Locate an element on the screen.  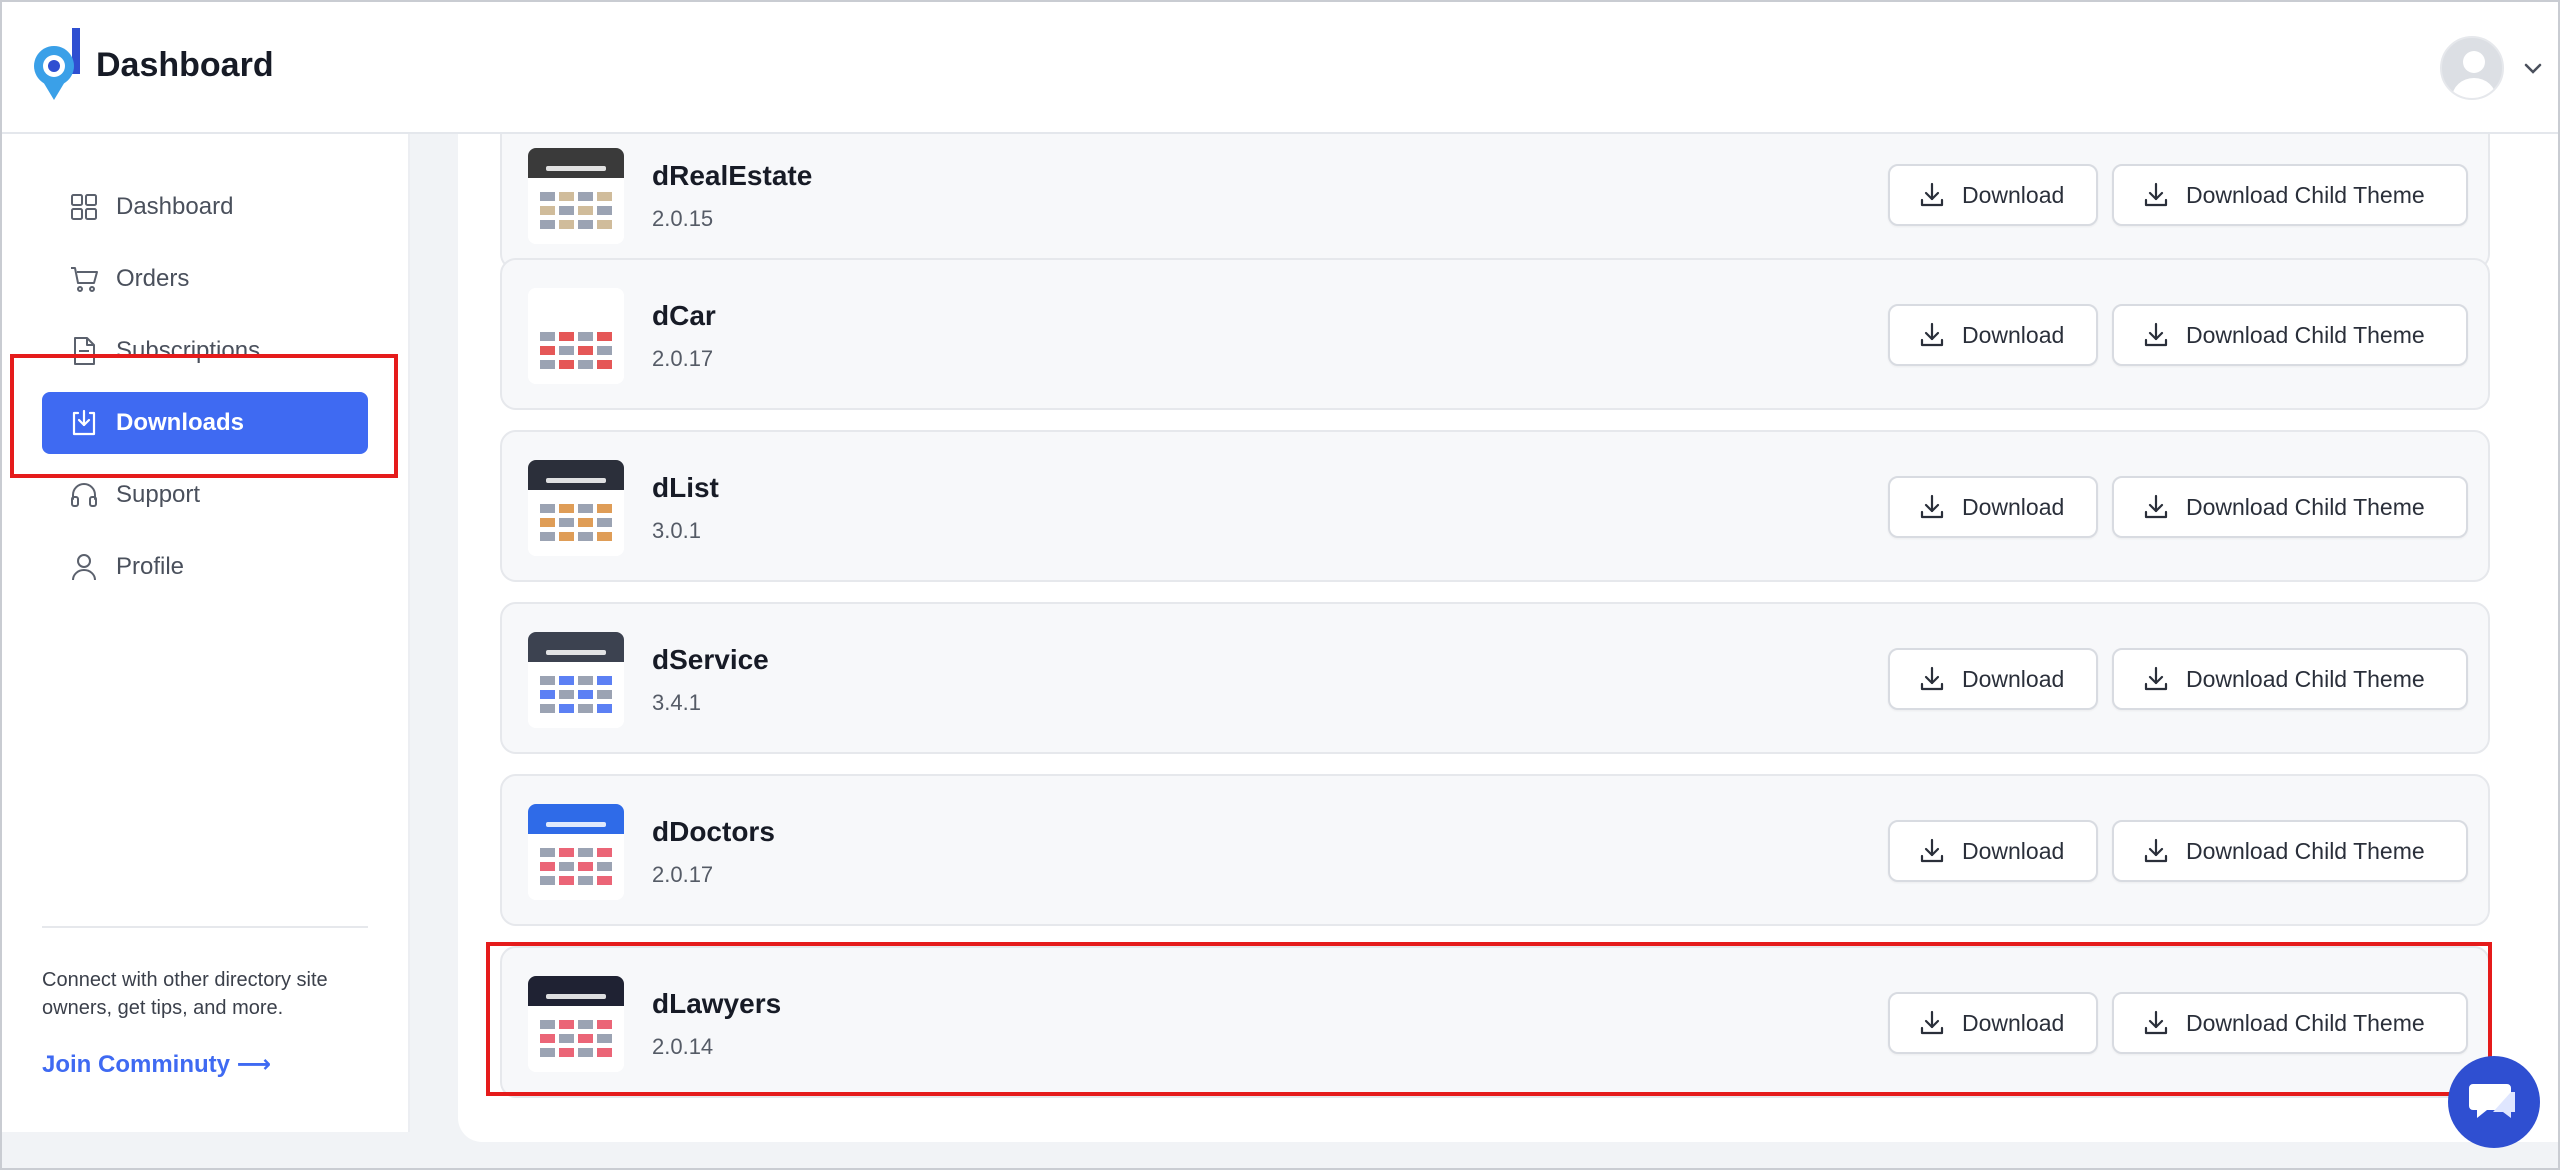
sidebar-item-profile: Profile is located at coordinates (205, 567).